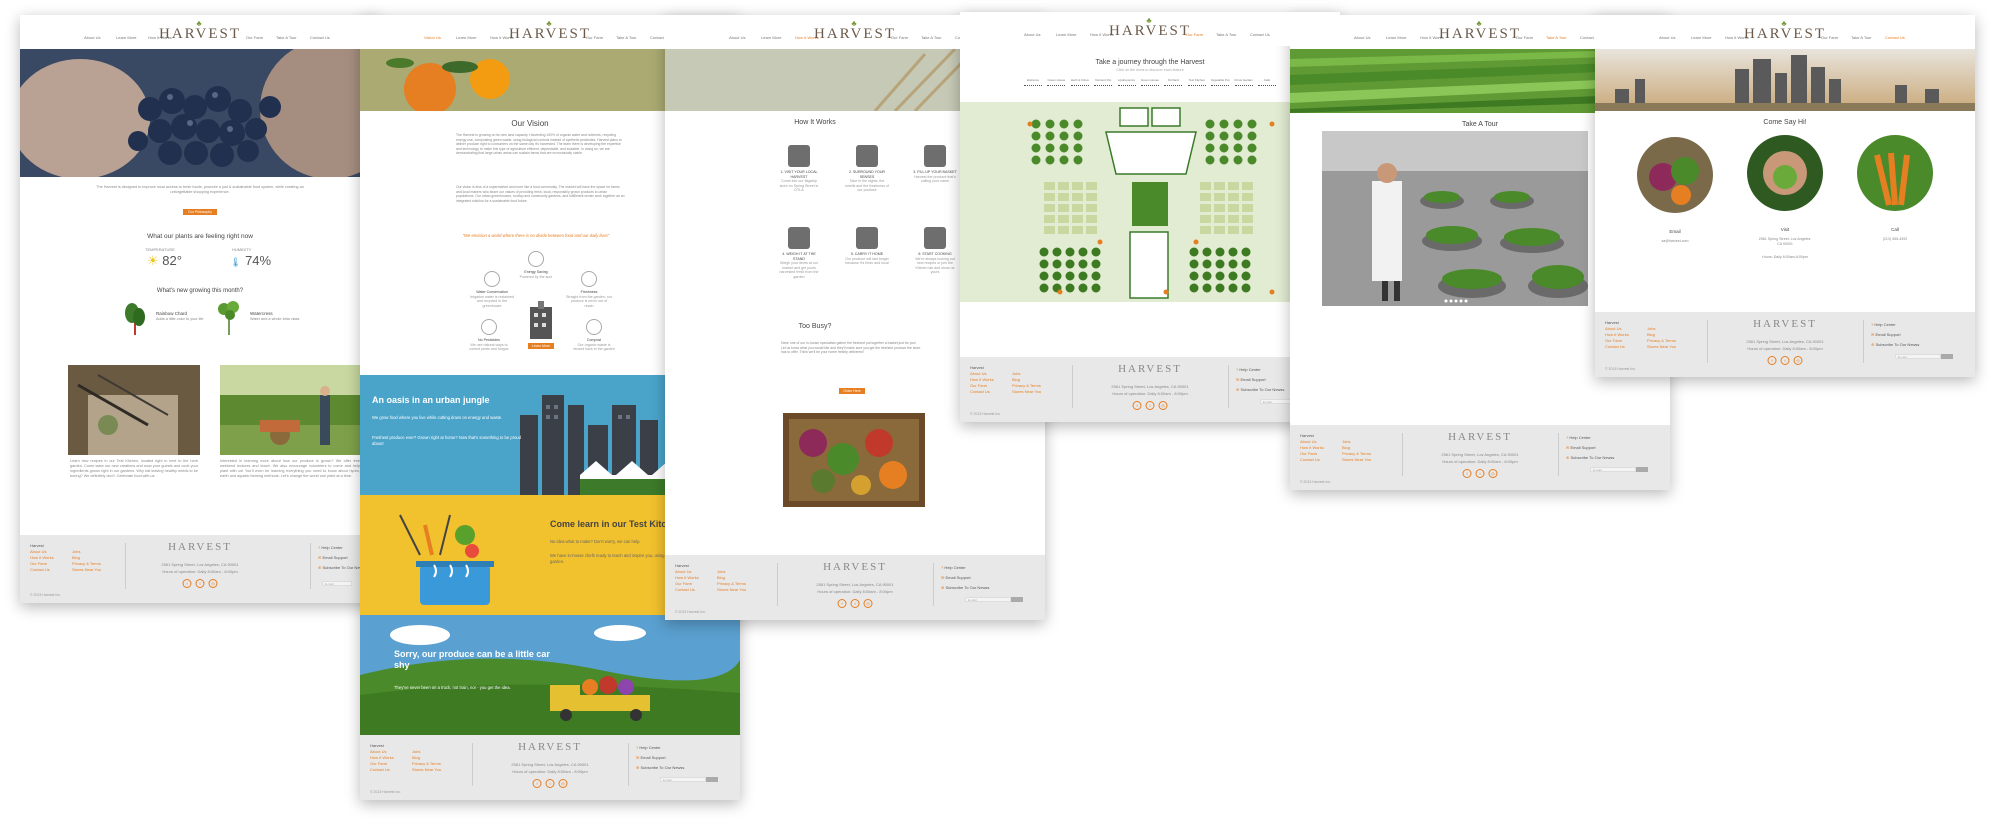 This screenshot has height=836, width=2000. I want to click on learn-more-button: Learn More, so click(541, 346).